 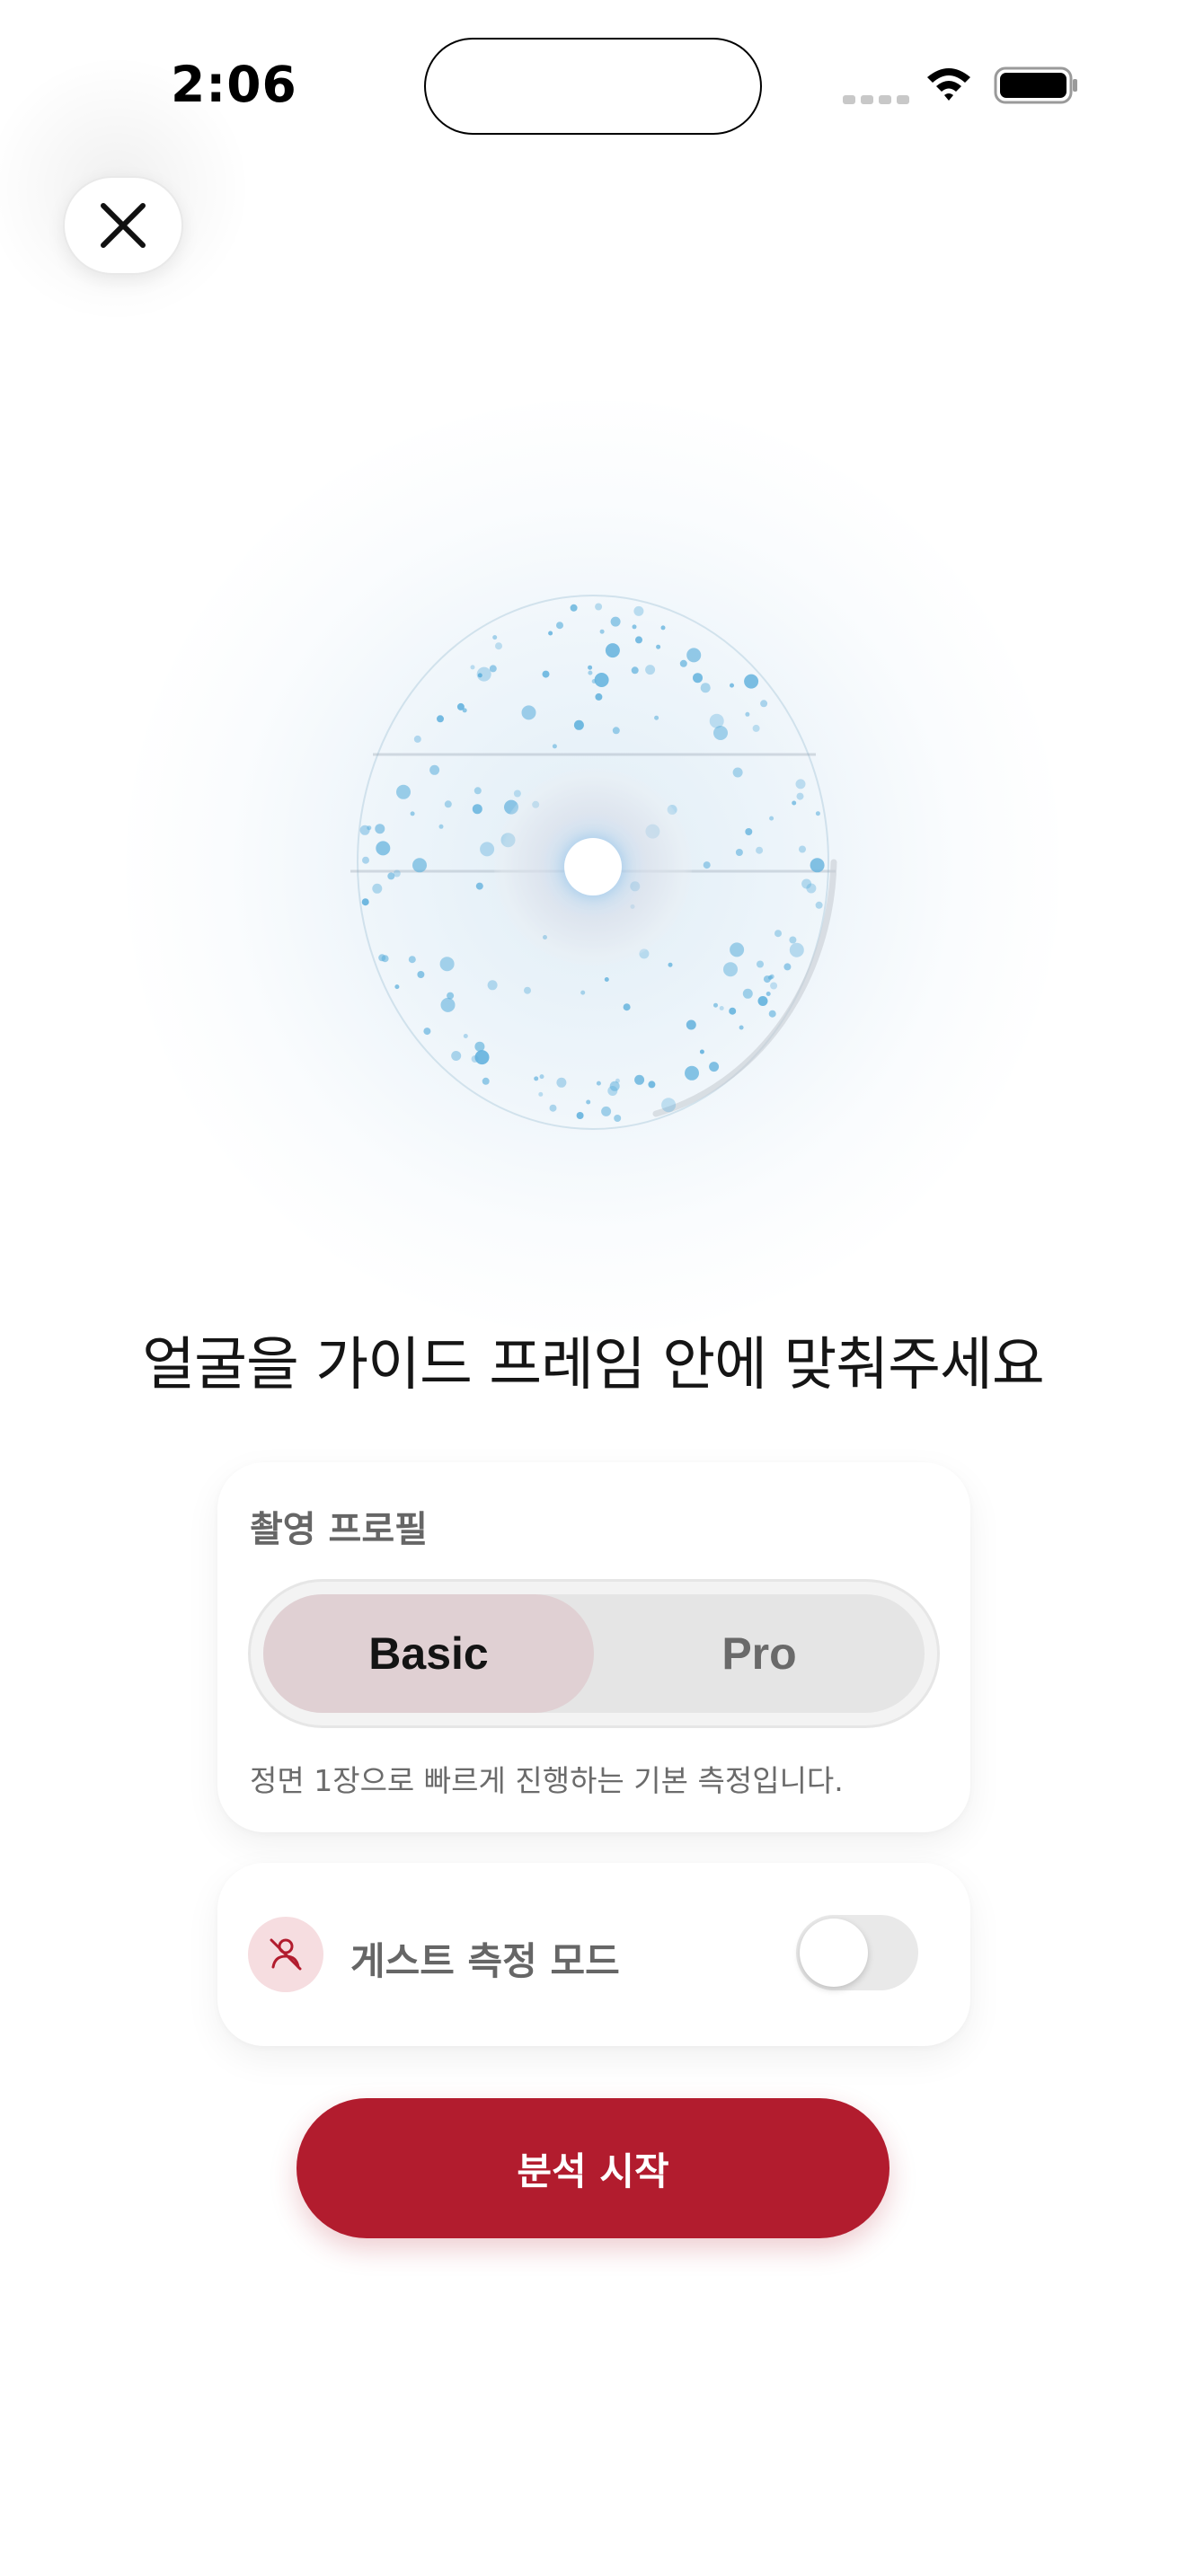 I want to click on close-button, so click(x=123, y=225).